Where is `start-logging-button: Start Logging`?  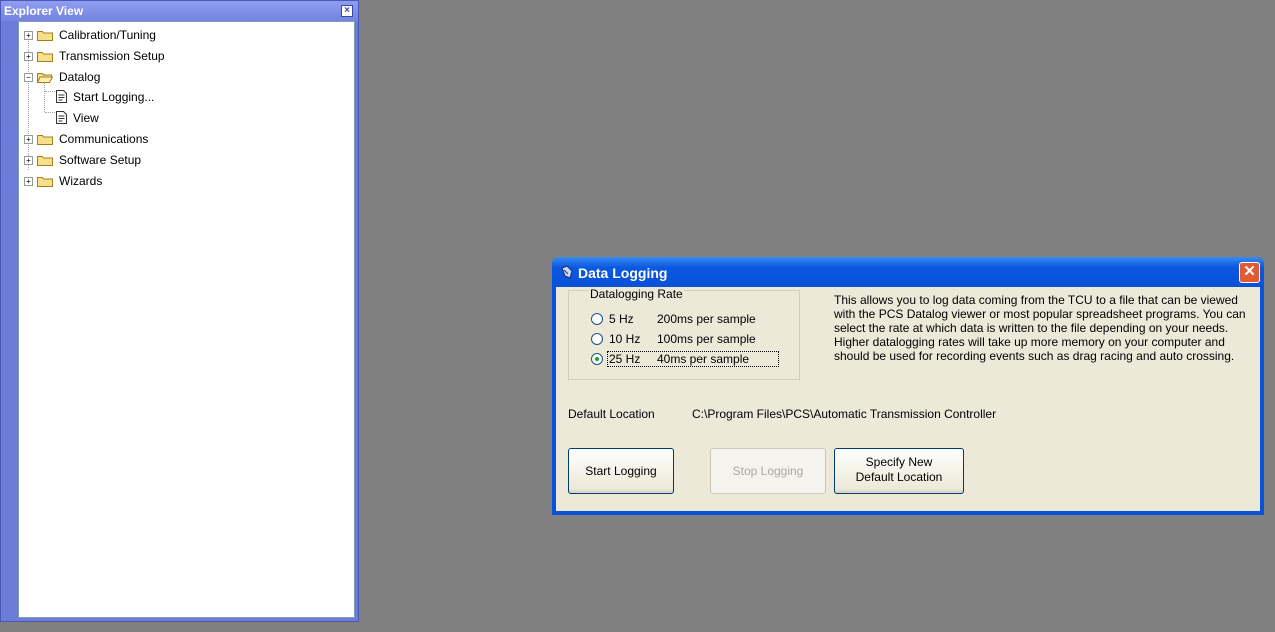
start-logging-button: Start Logging is located at coordinates (621, 471).